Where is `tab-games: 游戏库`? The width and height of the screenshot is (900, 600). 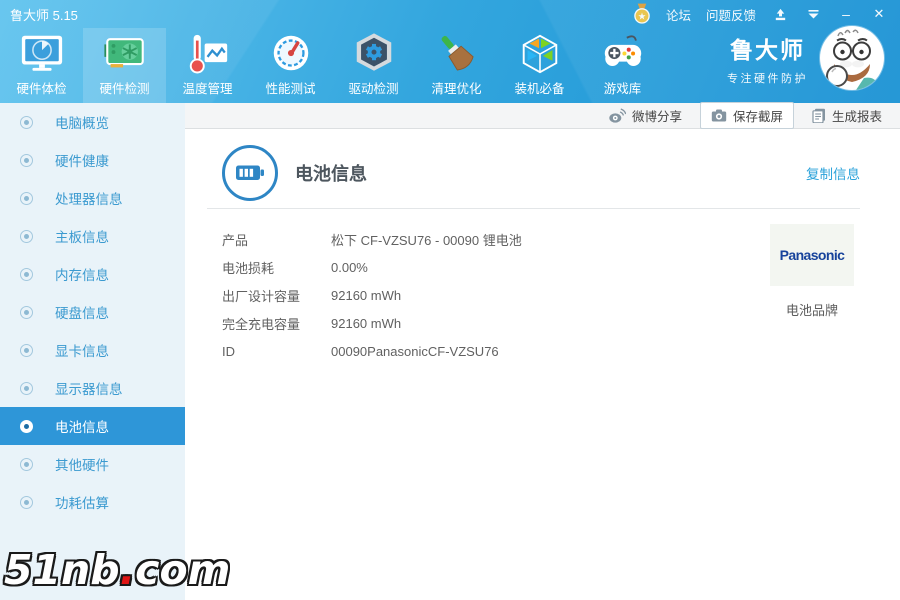
tab-games: 游戏库 is located at coordinates (622, 65).